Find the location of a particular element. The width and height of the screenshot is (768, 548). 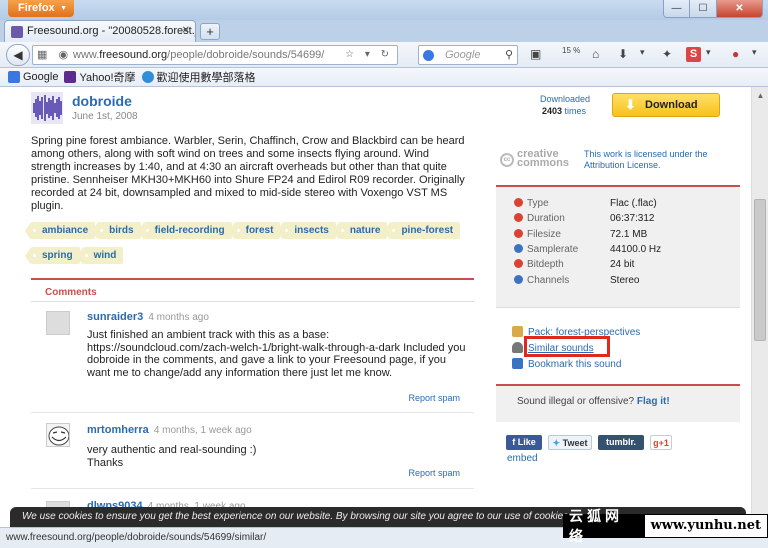

download-button-label: Download is located at coordinates (671, 105).